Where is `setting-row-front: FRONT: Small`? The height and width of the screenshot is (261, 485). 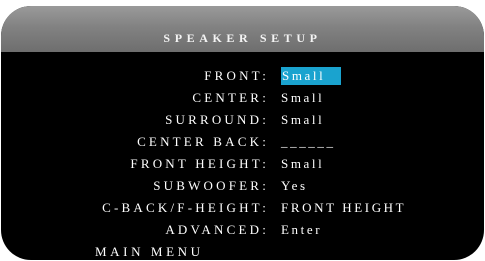 setting-row-front: FRONT: Small is located at coordinates (242, 76).